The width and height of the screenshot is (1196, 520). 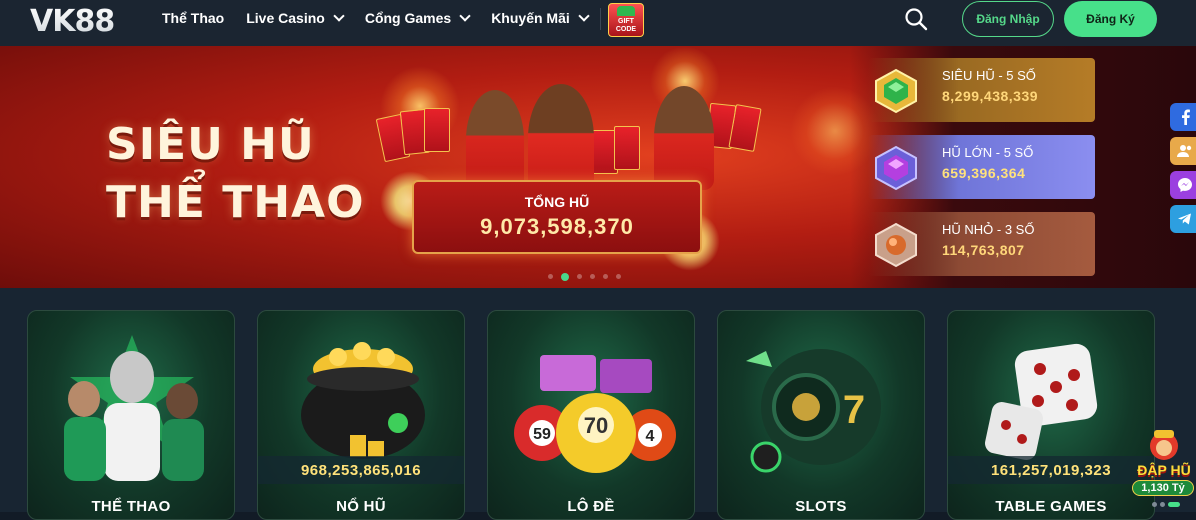 What do you see at coordinates (408, 18) in the screenshot?
I see `nav-label: Cổng Games` at bounding box center [408, 18].